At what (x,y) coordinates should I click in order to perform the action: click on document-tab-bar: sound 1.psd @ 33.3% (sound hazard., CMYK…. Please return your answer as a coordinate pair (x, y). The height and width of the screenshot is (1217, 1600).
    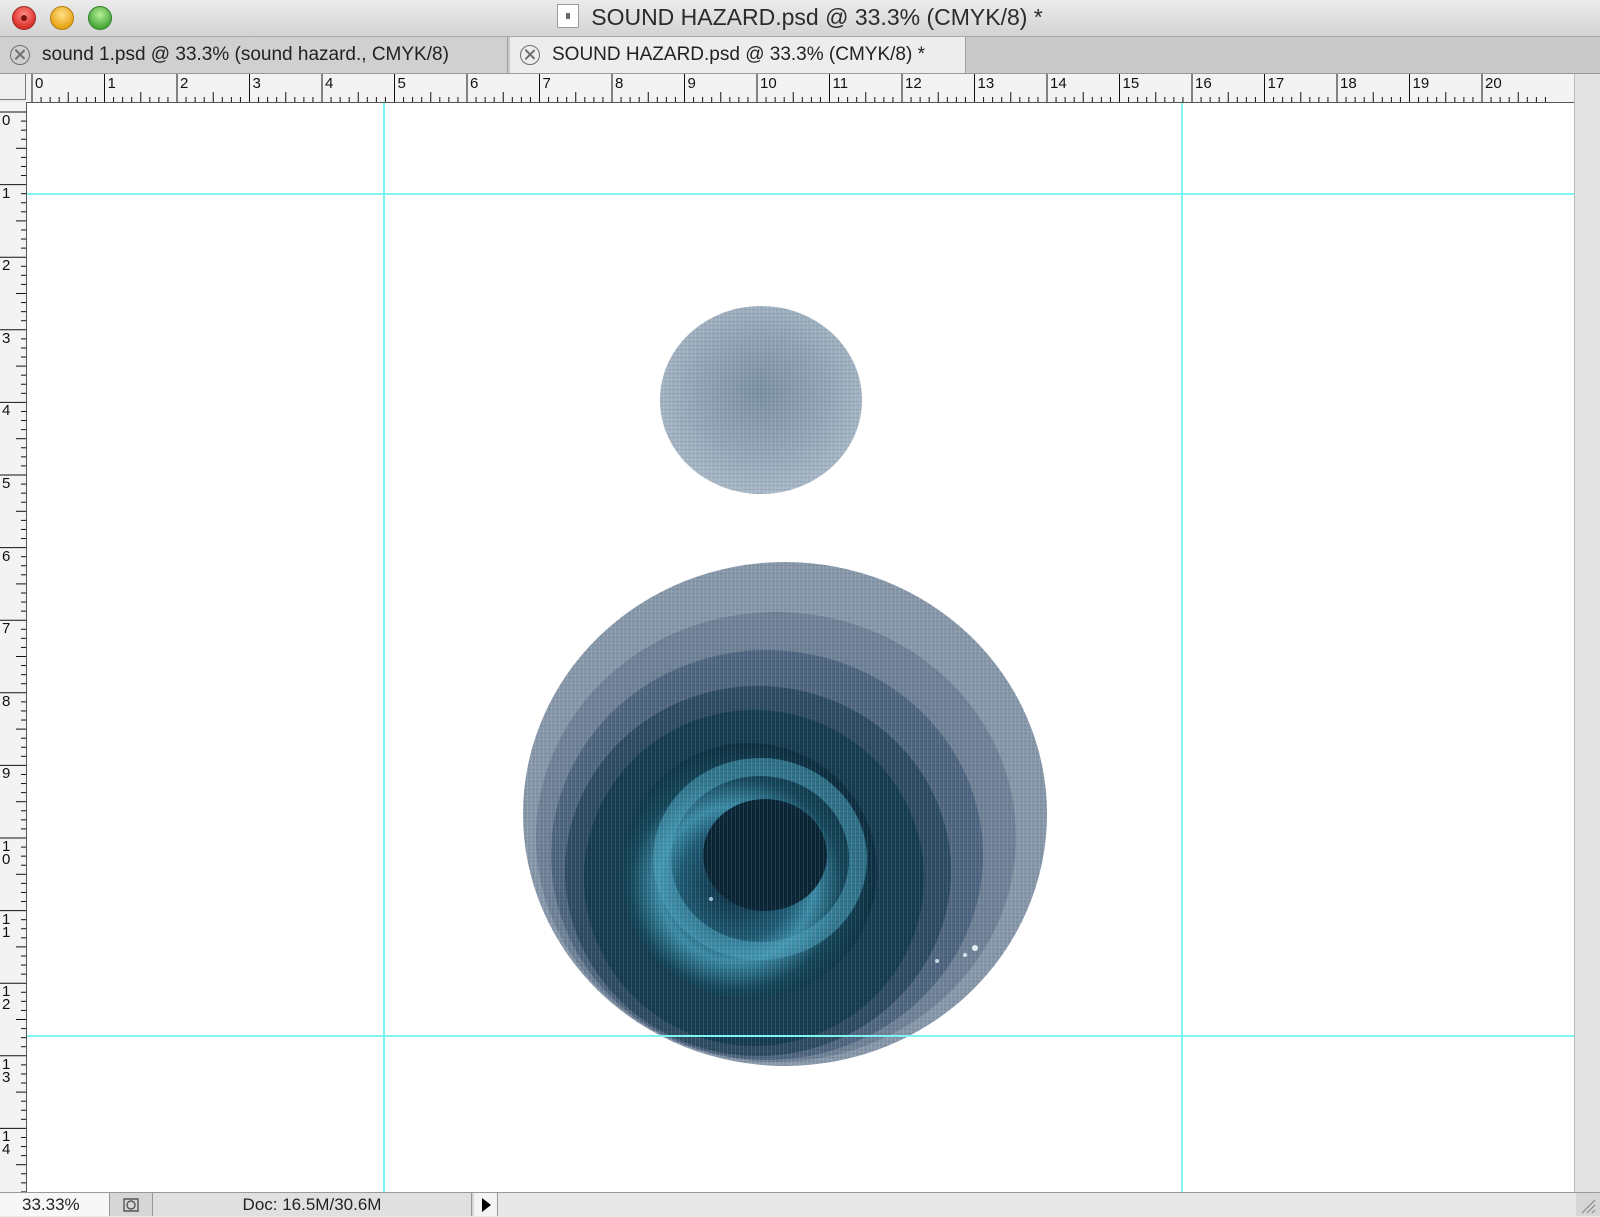
    Looking at the image, I should click on (800, 55).